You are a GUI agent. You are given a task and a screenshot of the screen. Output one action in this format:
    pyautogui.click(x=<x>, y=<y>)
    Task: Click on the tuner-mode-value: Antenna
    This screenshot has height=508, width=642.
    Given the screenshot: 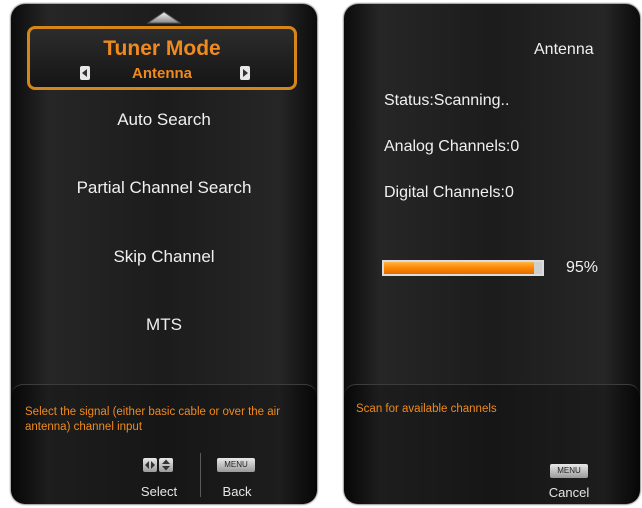 What is the action you would take?
    pyautogui.click(x=162, y=73)
    